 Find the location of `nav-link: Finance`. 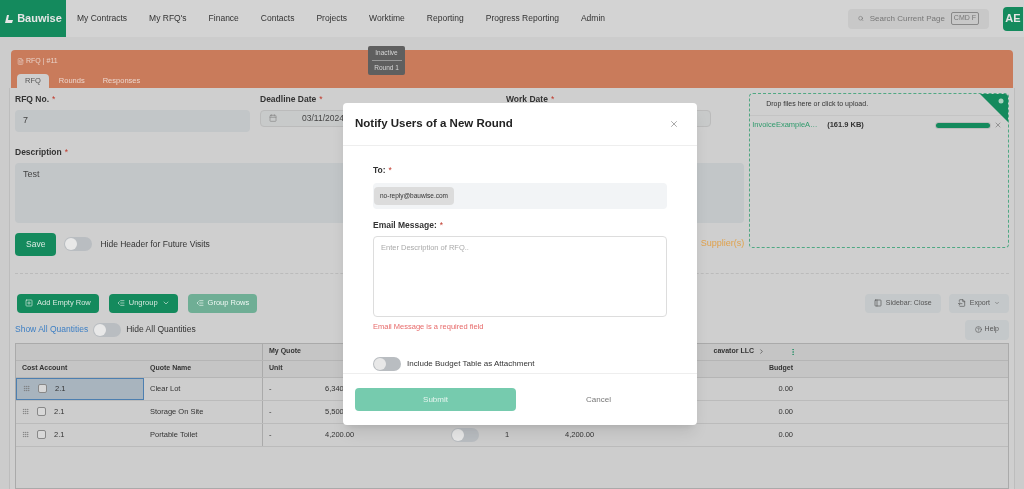

nav-link: Finance is located at coordinates (223, 18).